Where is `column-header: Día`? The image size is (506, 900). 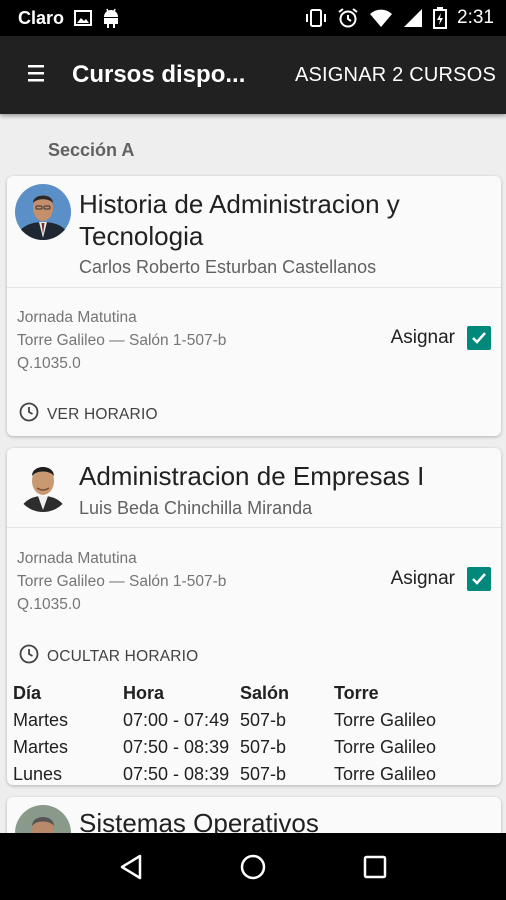 column-header: Día is located at coordinates (27, 693).